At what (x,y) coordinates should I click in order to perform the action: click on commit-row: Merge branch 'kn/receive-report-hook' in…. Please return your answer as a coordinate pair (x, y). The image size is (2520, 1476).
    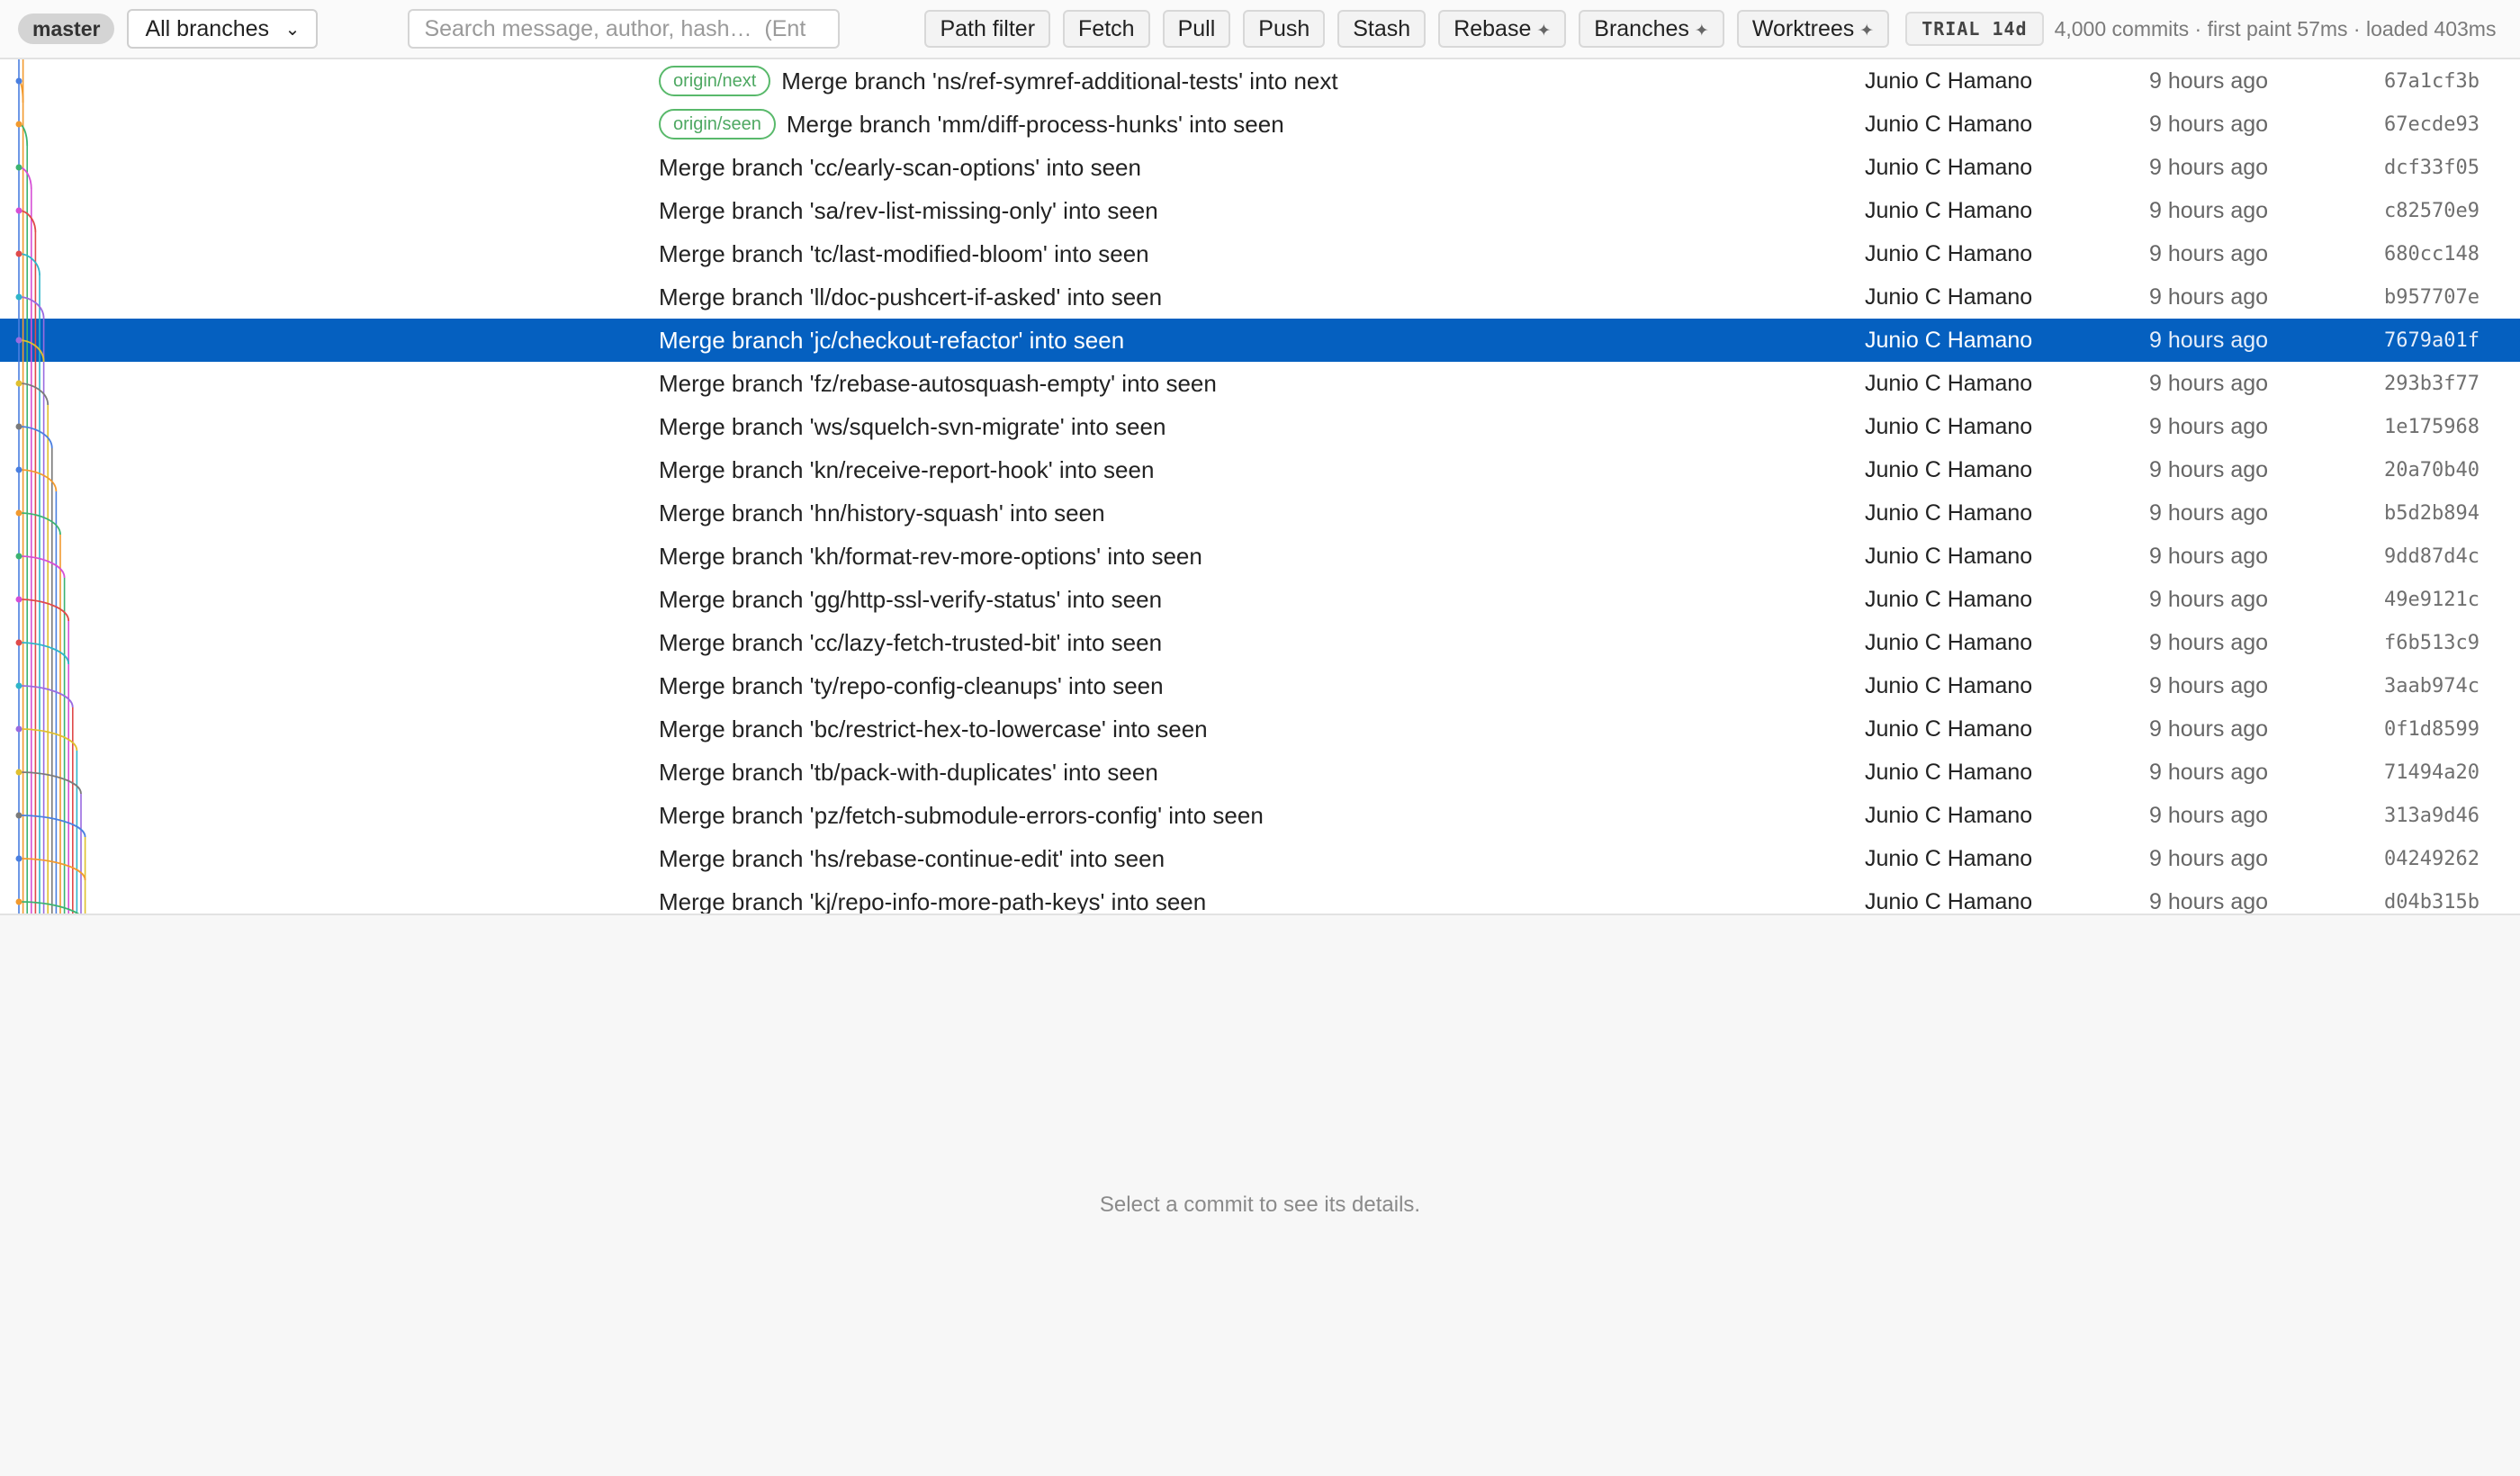
    Looking at the image, I should click on (1260, 470).